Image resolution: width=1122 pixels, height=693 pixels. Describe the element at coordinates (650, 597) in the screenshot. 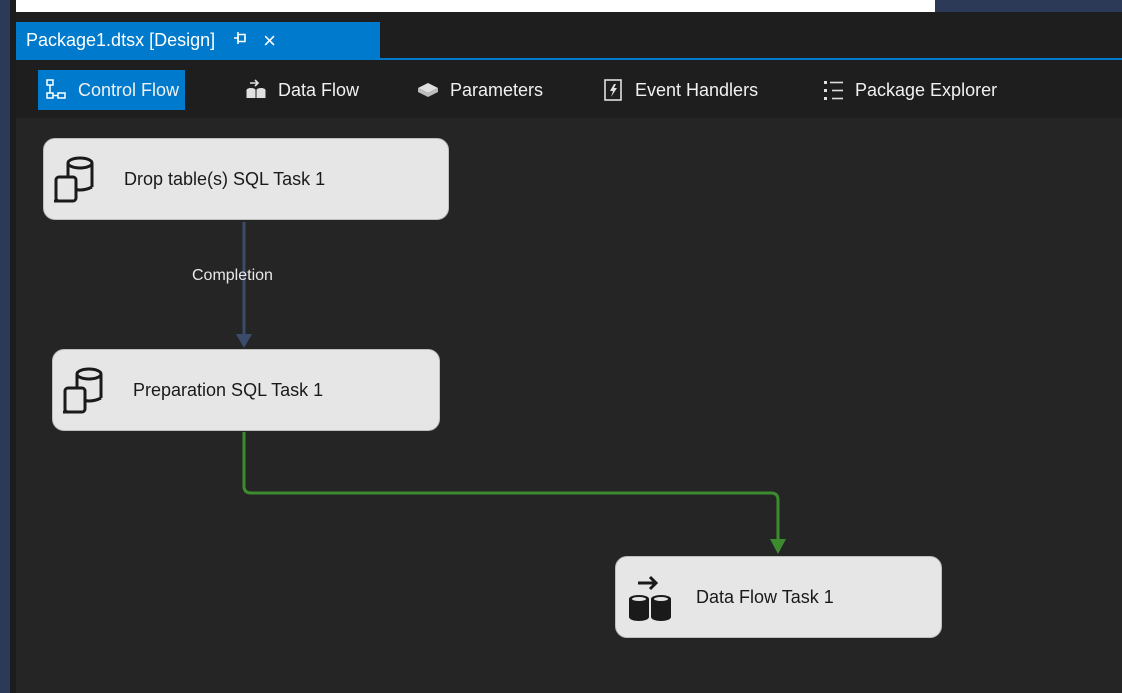

I see `data-flow-task-icon` at that location.